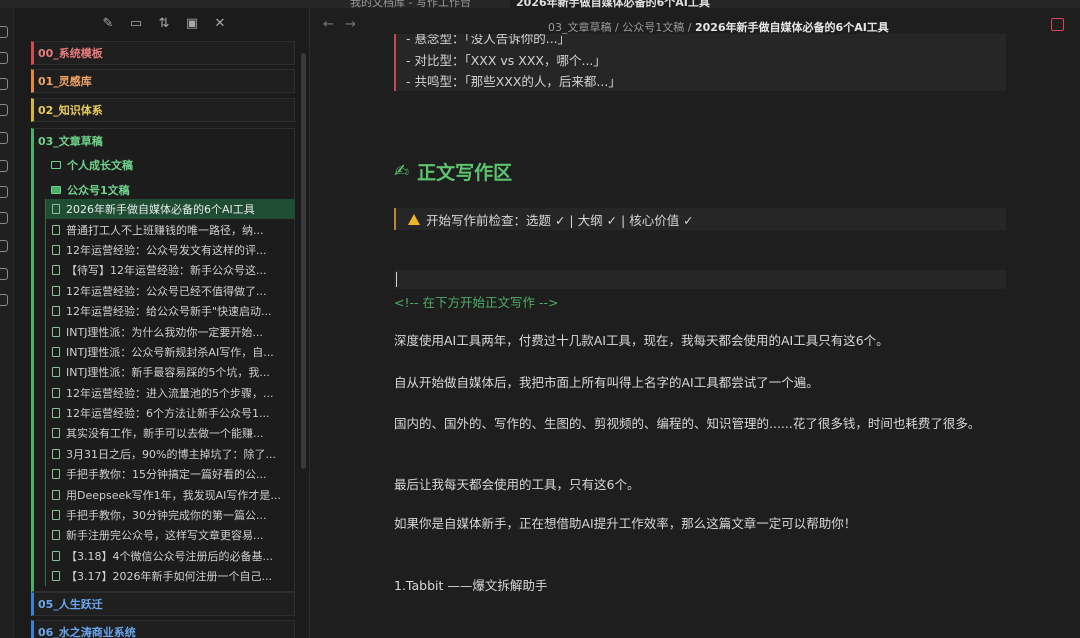  Describe the element at coordinates (704, 3) in the screenshot. I see `tab-close-icon: ✕` at that location.